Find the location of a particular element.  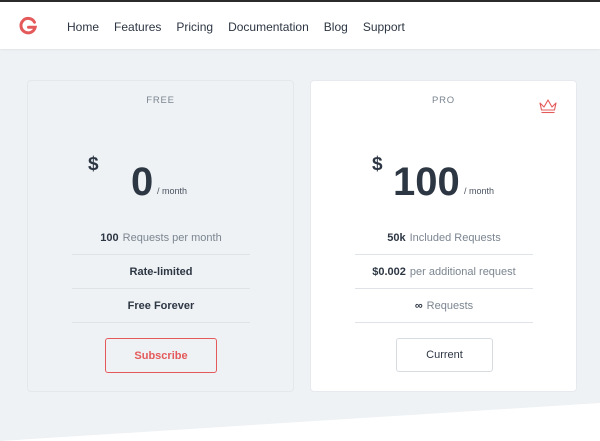

feature-item: 50k Included Requests is located at coordinates (444, 238).